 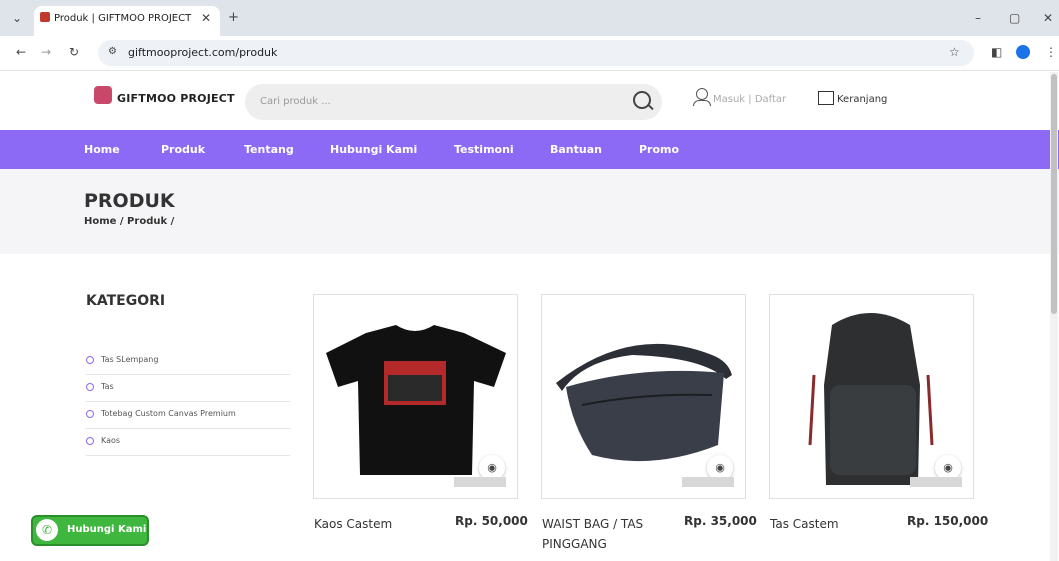 I want to click on user-icon-body, so click(x=702, y=103).